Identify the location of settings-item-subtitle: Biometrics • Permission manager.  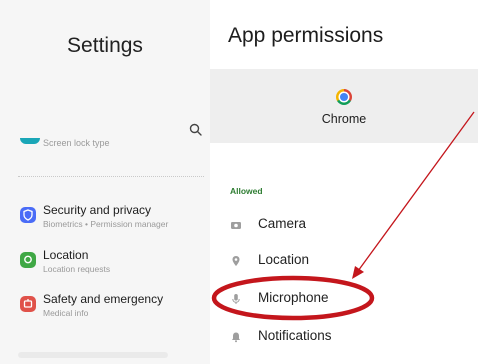
(106, 224).